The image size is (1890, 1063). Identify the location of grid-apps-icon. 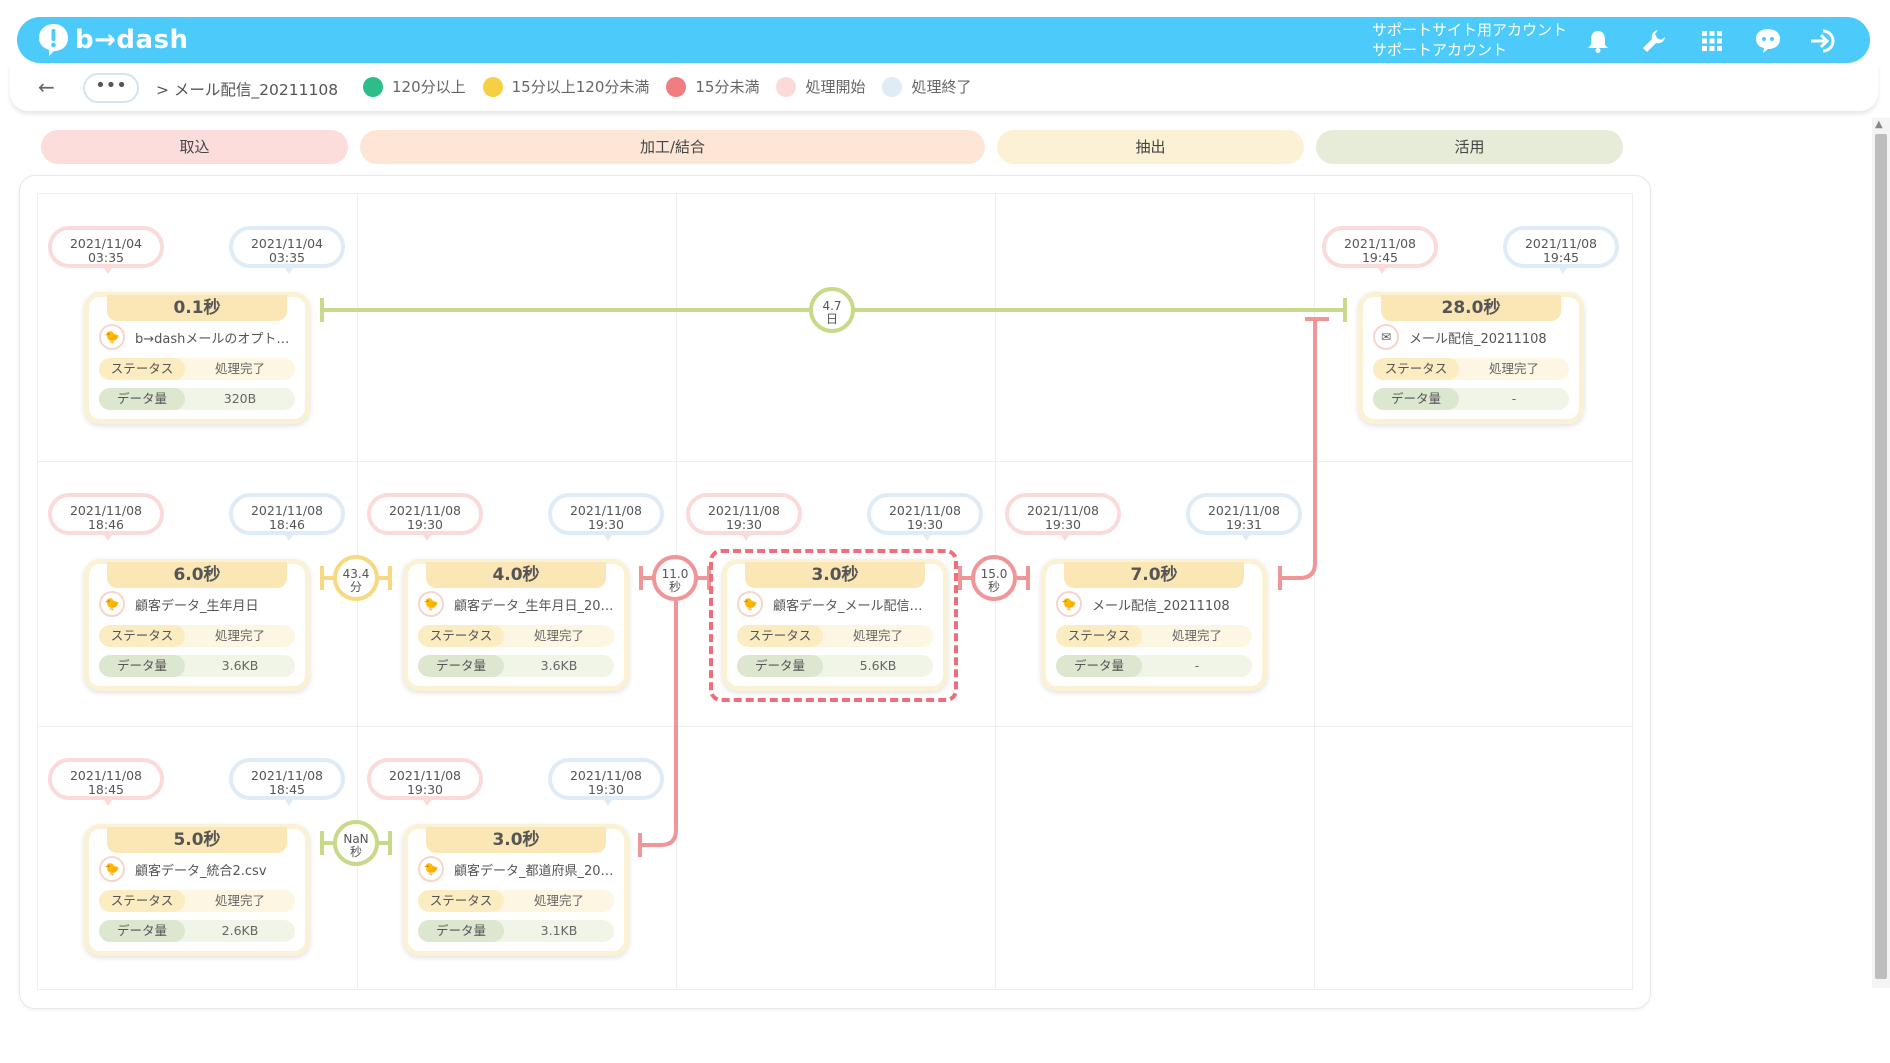
(1712, 41).